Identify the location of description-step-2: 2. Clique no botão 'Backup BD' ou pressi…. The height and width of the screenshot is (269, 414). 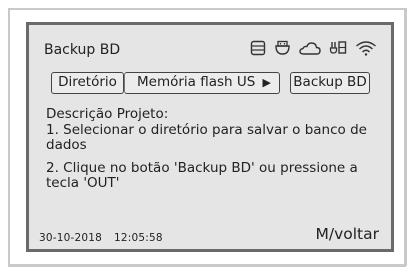
(202, 175).